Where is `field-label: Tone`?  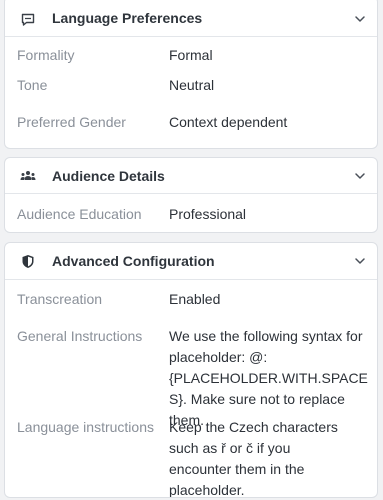
field-label: Tone is located at coordinates (32, 85).